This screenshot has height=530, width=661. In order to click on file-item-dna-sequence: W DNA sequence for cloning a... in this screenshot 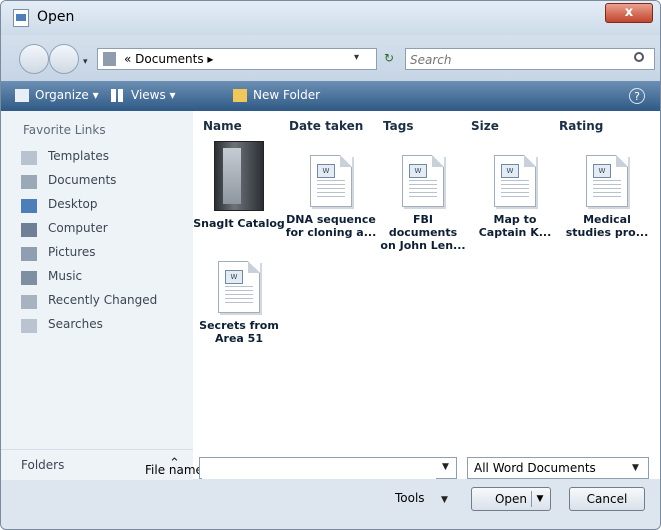, I will do `click(331, 190)`.